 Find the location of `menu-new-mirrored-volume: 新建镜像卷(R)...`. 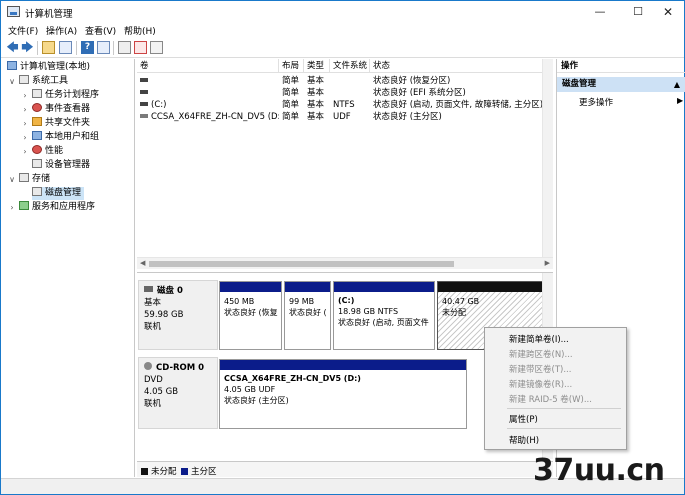

menu-new-mirrored-volume: 新建镜像卷(R)... is located at coordinates (540, 384).